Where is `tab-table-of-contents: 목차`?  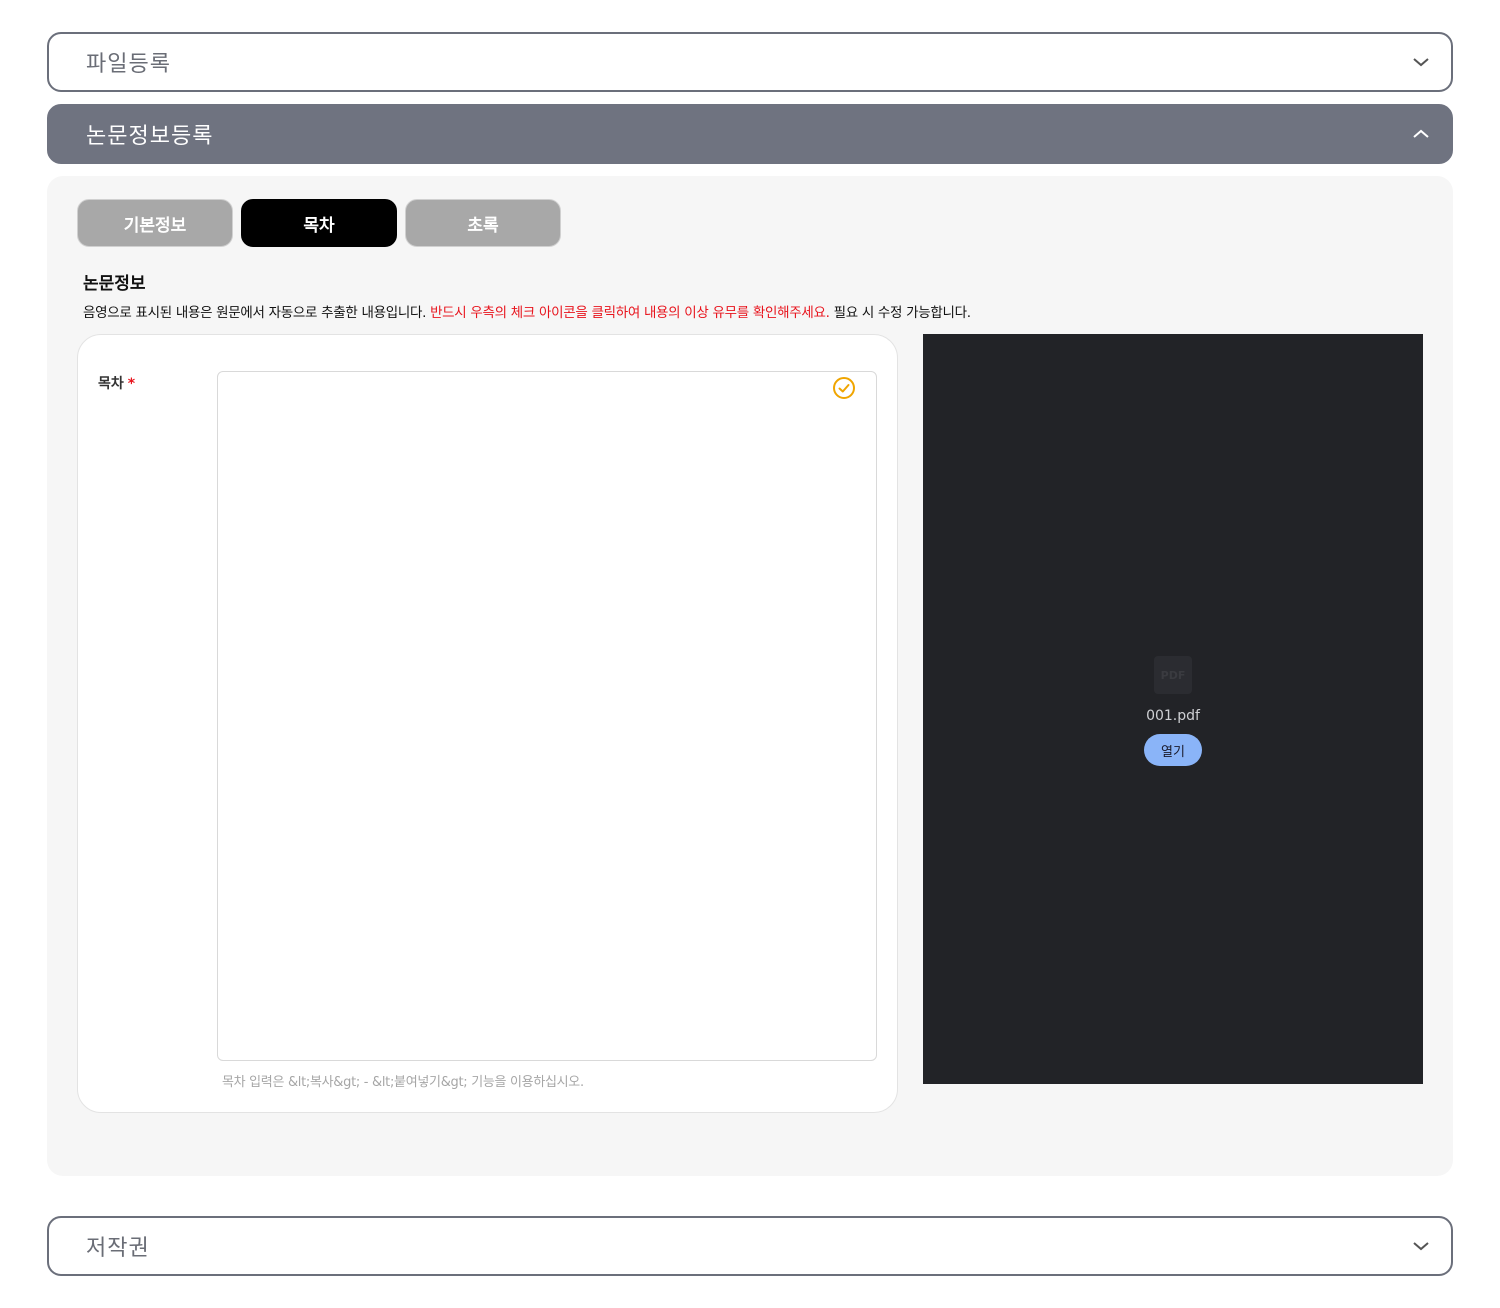 tab-table-of-contents: 목차 is located at coordinates (319, 223).